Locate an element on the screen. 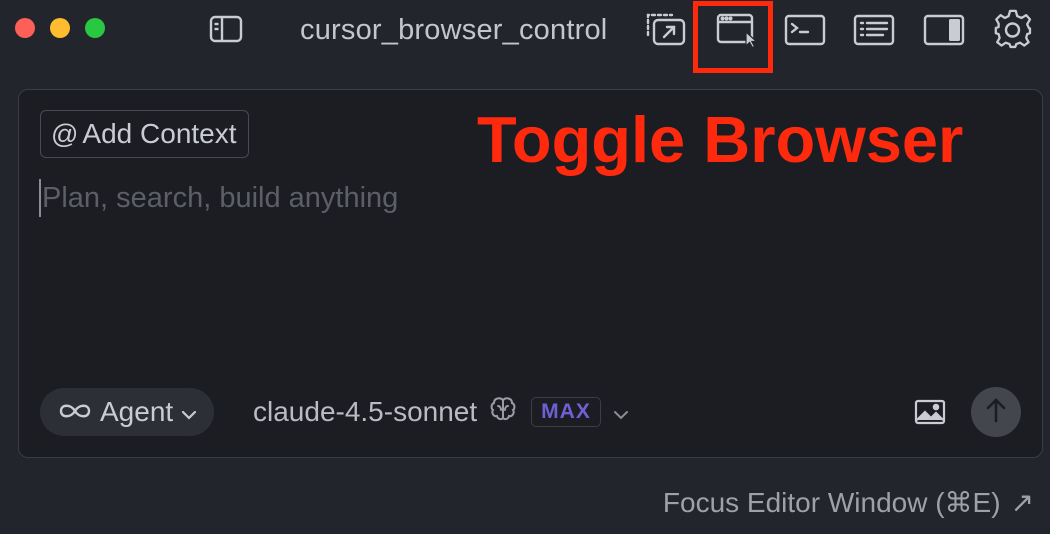 Image resolution: width=1050 pixels, height=534 pixels. minimize-window-button is located at coordinates (60, 28).